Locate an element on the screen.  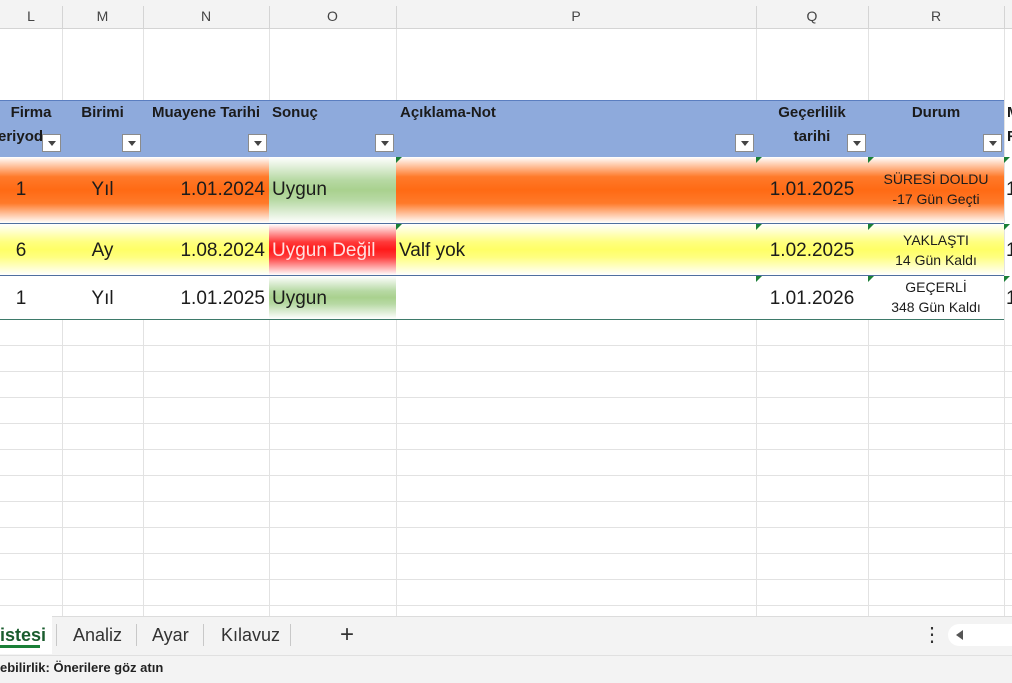
cell-valid-date: 1.01.2026 is located at coordinates (812, 299).